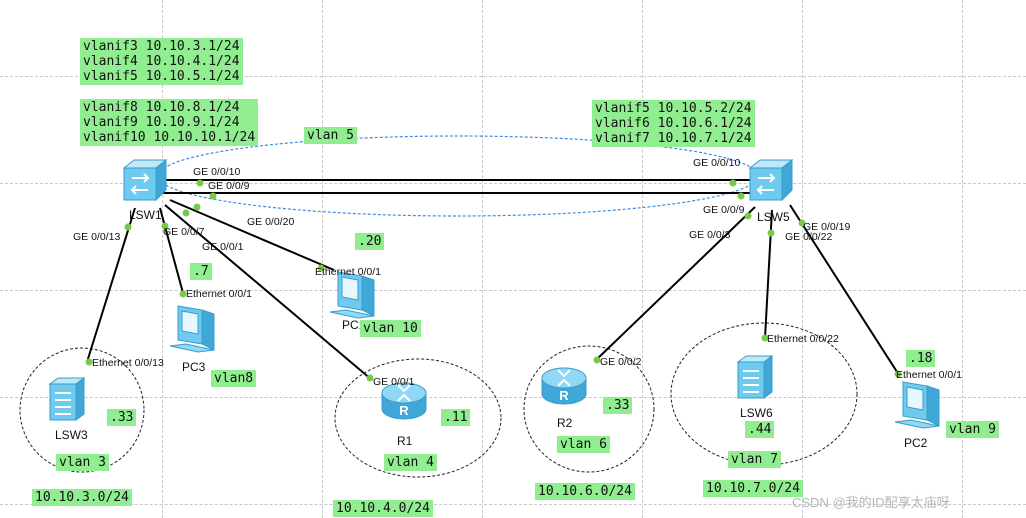 The height and width of the screenshot is (518, 1026). Describe the element at coordinates (753, 488) in the screenshot. I see `lsw6-subnet-label: 10.10.7.0/24` at that location.